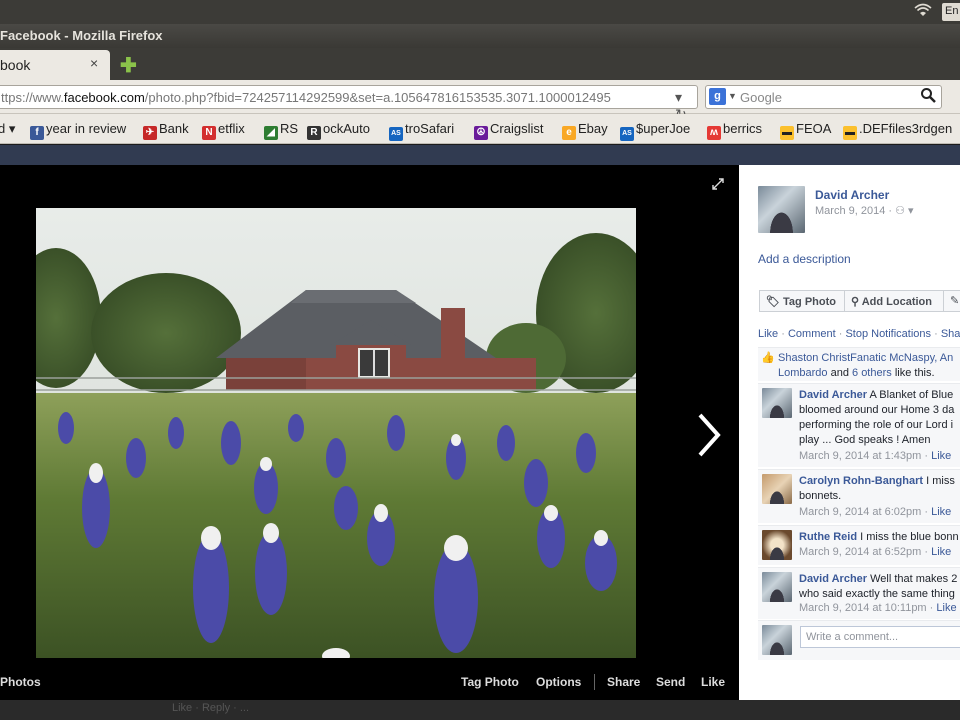  What do you see at coordinates (823, 97) in the screenshot?
I see `search-bar: g ▼ Google` at bounding box center [823, 97].